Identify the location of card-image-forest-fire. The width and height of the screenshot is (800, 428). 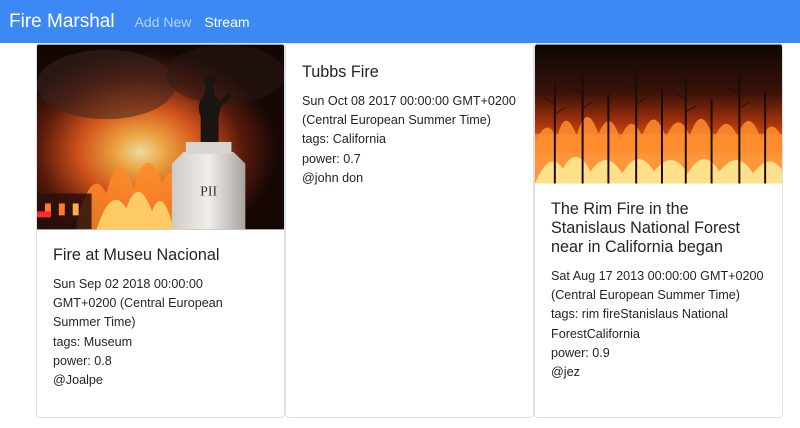
(658, 114).